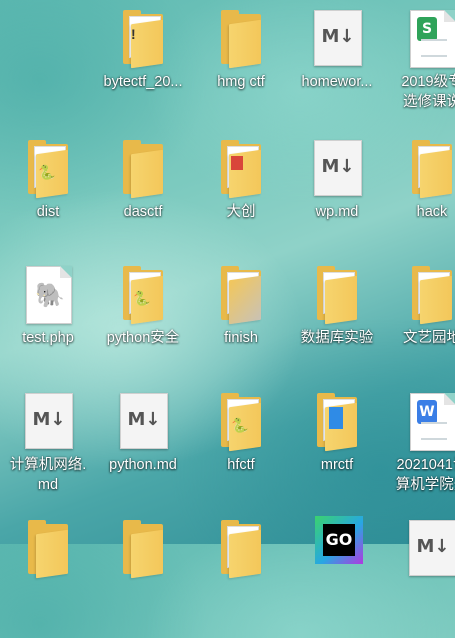 The width and height of the screenshot is (455, 638). What do you see at coordinates (432, 39) in the screenshot?
I see `spreadsheet-file-icon: S` at bounding box center [432, 39].